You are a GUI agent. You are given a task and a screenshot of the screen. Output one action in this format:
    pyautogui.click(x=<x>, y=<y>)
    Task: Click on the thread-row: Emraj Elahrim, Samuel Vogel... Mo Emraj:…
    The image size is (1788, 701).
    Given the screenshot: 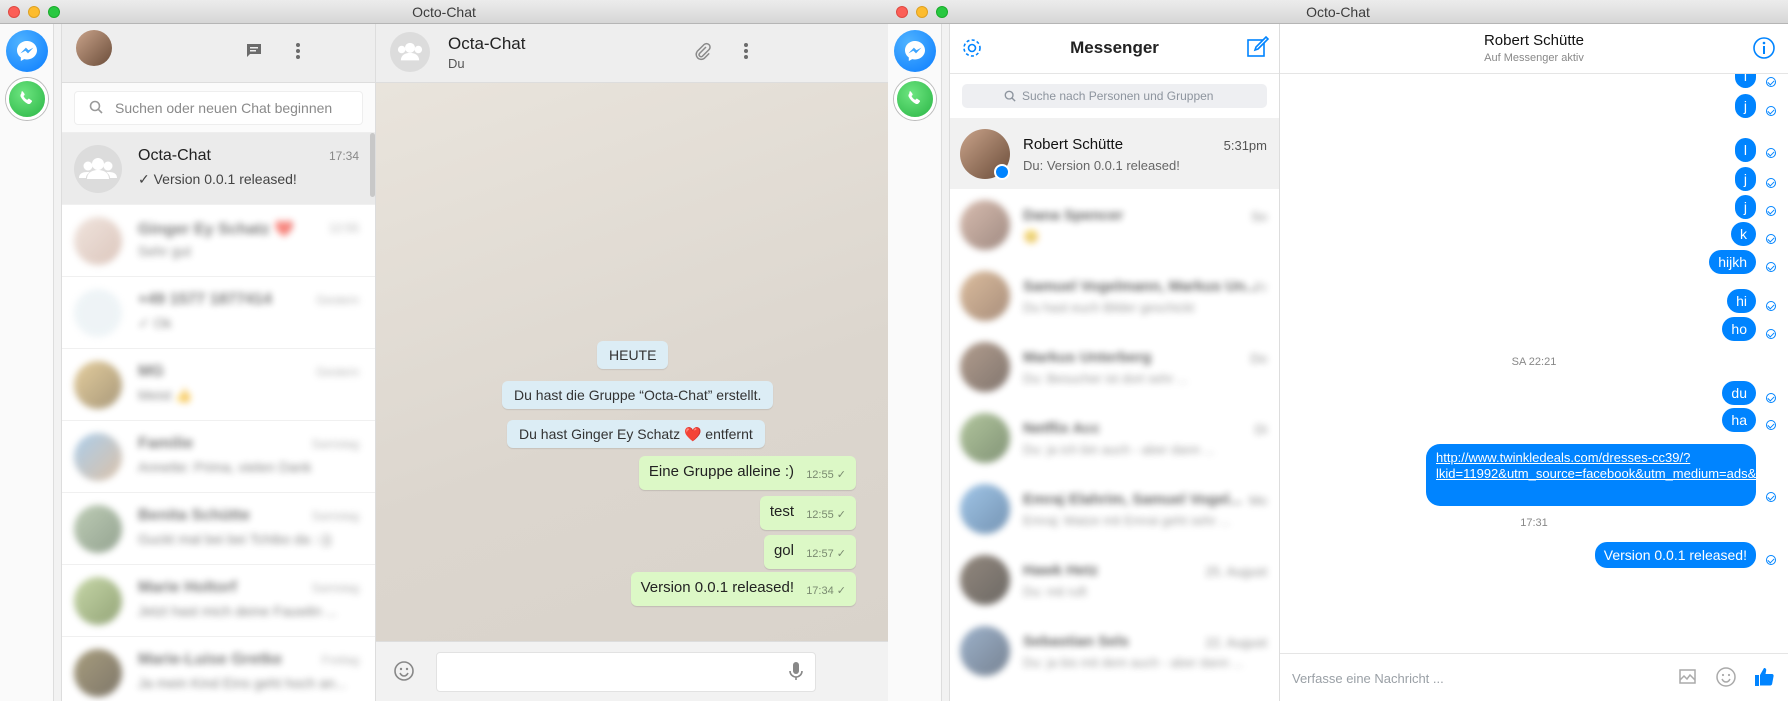 What is the action you would take?
    pyautogui.click(x=1114, y=508)
    